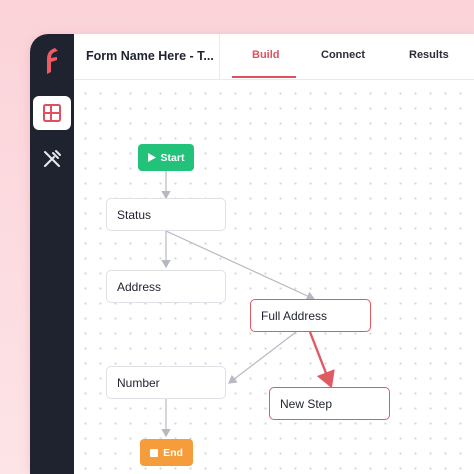  I want to click on side-rail, so click(52, 254).